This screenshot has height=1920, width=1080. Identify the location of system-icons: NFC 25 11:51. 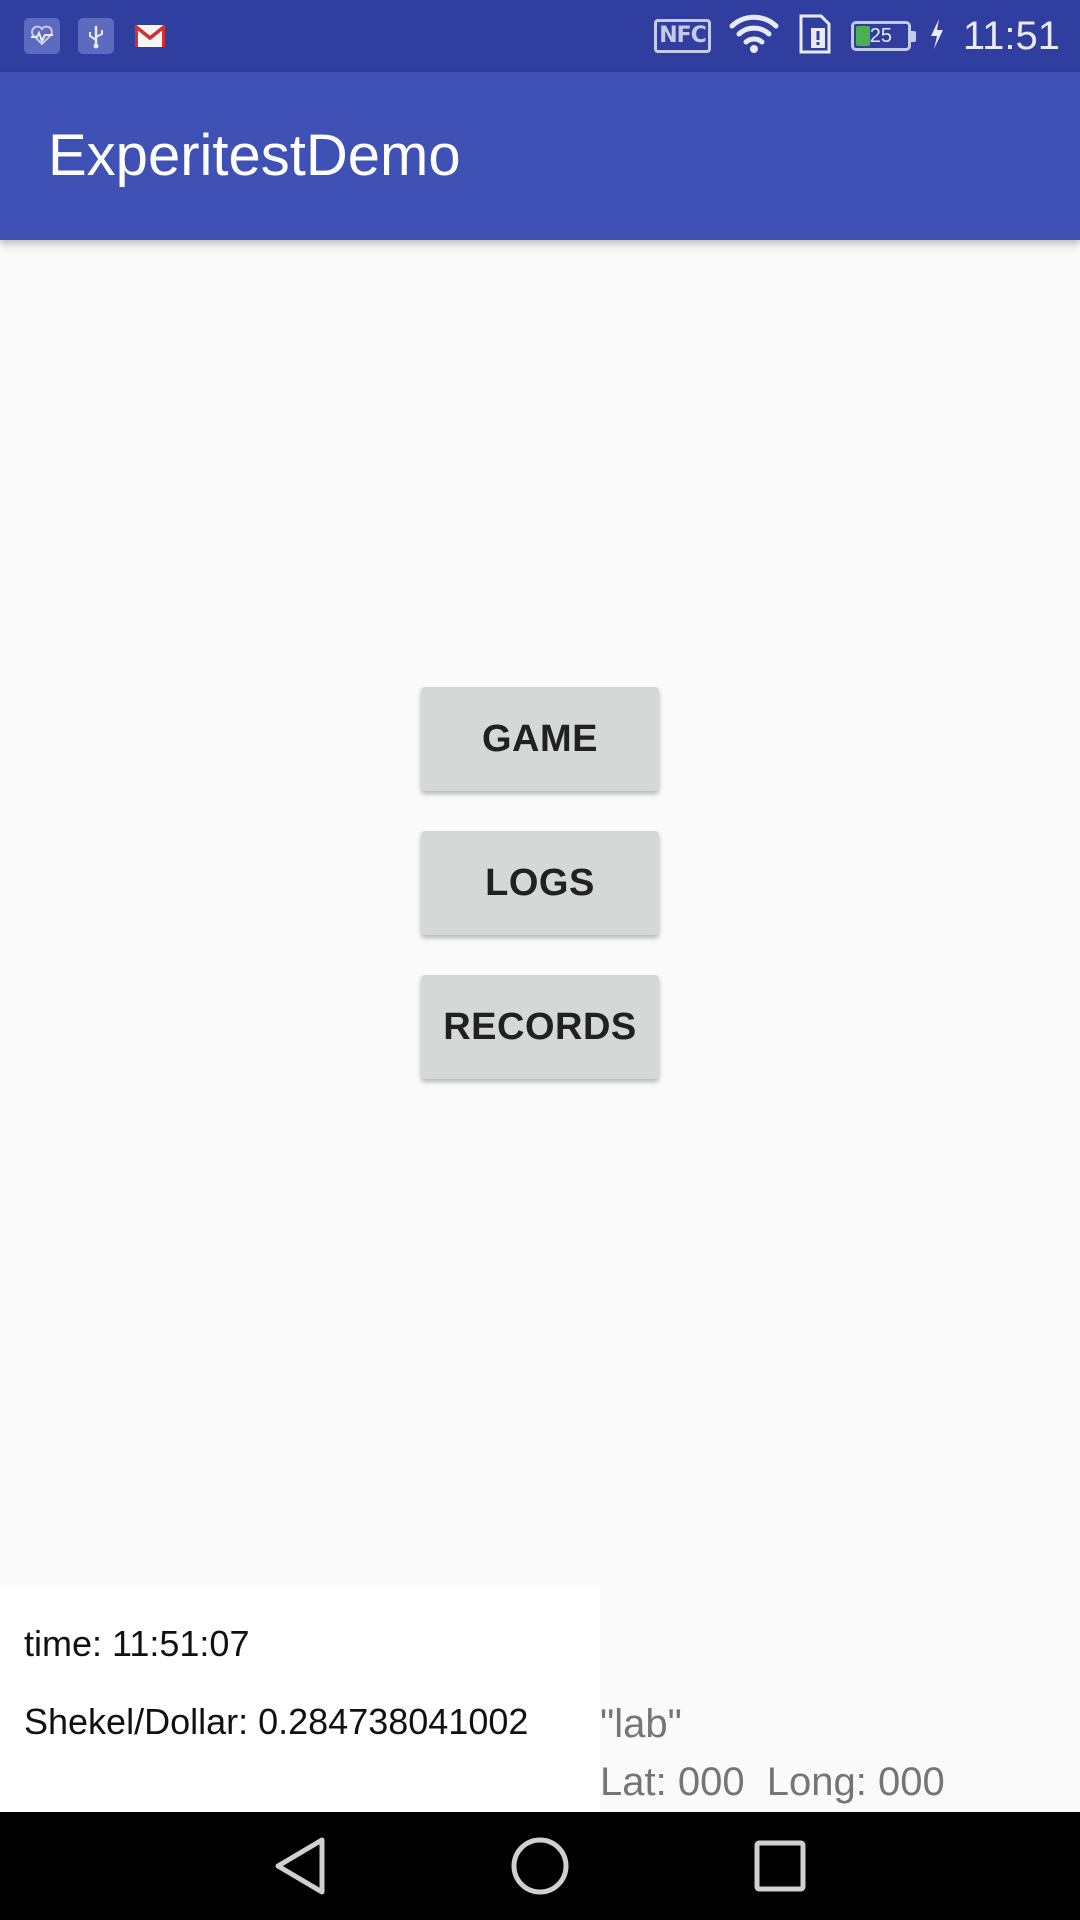
(857, 36).